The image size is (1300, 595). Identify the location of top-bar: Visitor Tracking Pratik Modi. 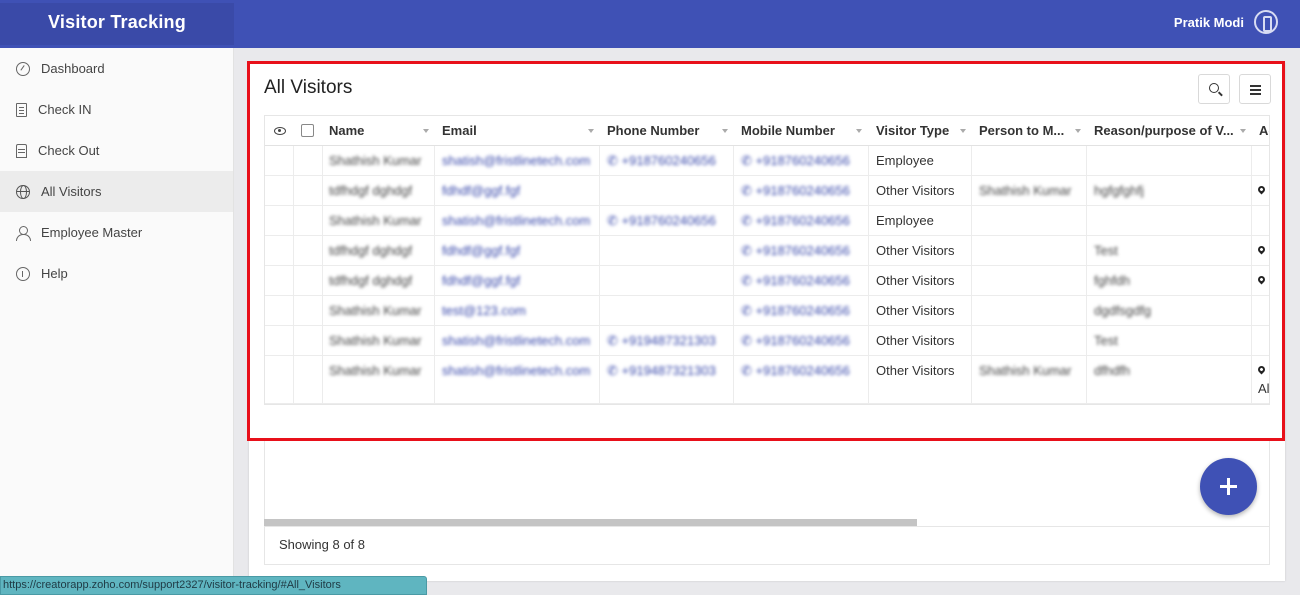
(650, 24).